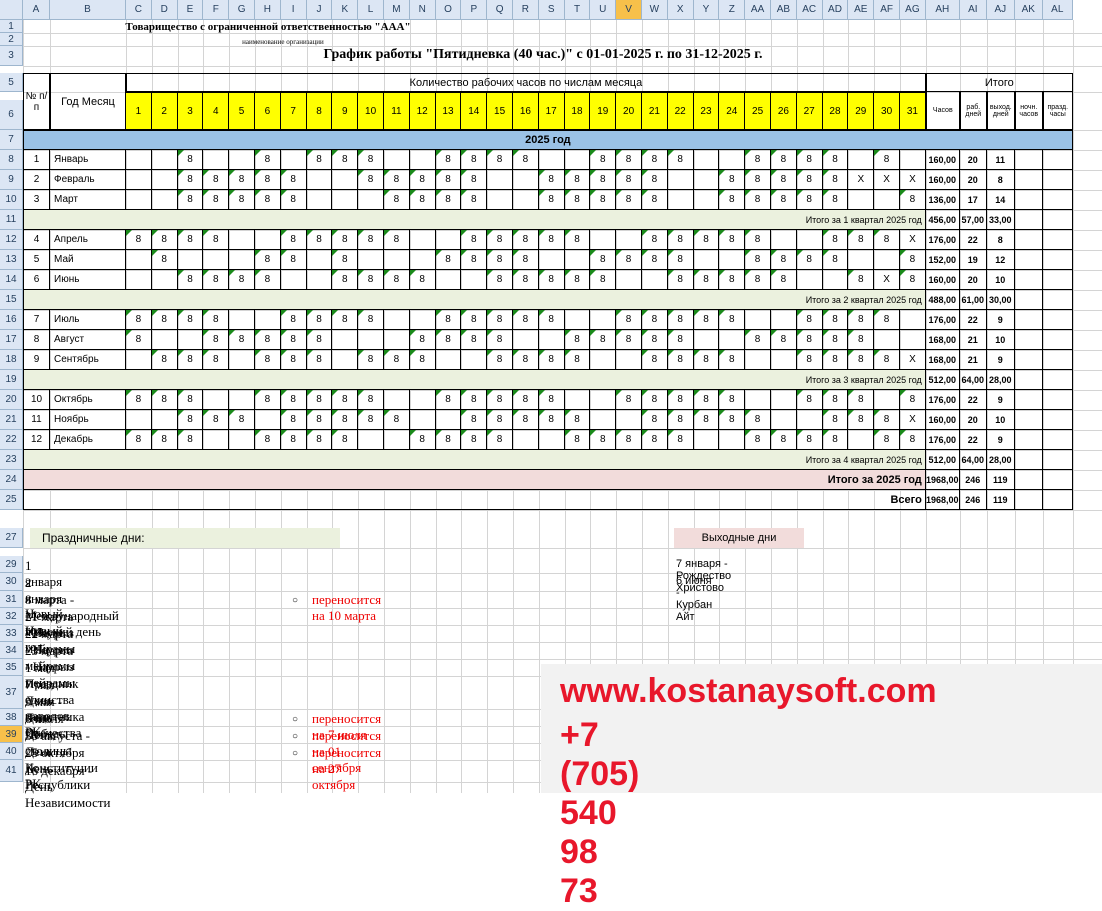 Image resolution: width=1102 pixels, height=911 pixels. Describe the element at coordinates (319, 10) in the screenshot. I see `column-header-j: J` at that location.